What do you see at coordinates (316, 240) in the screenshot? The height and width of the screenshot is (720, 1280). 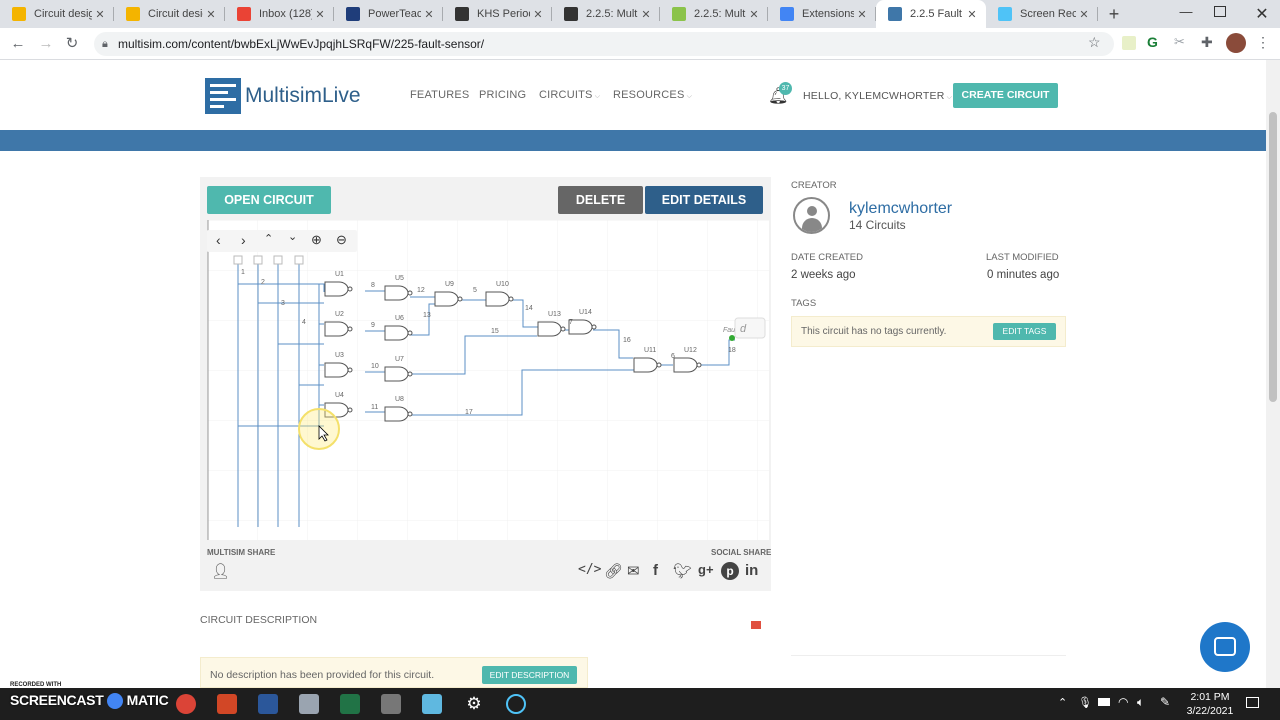 I see `zoom-in-icon: ⊕` at bounding box center [316, 240].